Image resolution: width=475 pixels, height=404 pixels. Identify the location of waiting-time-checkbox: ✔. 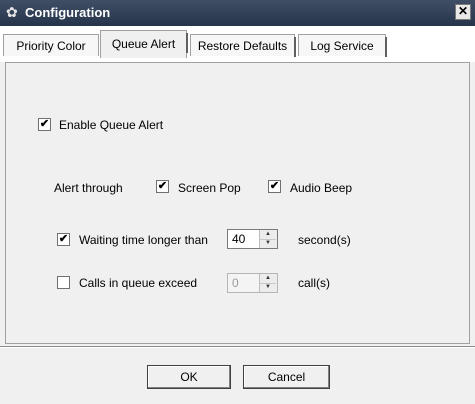
(63, 239).